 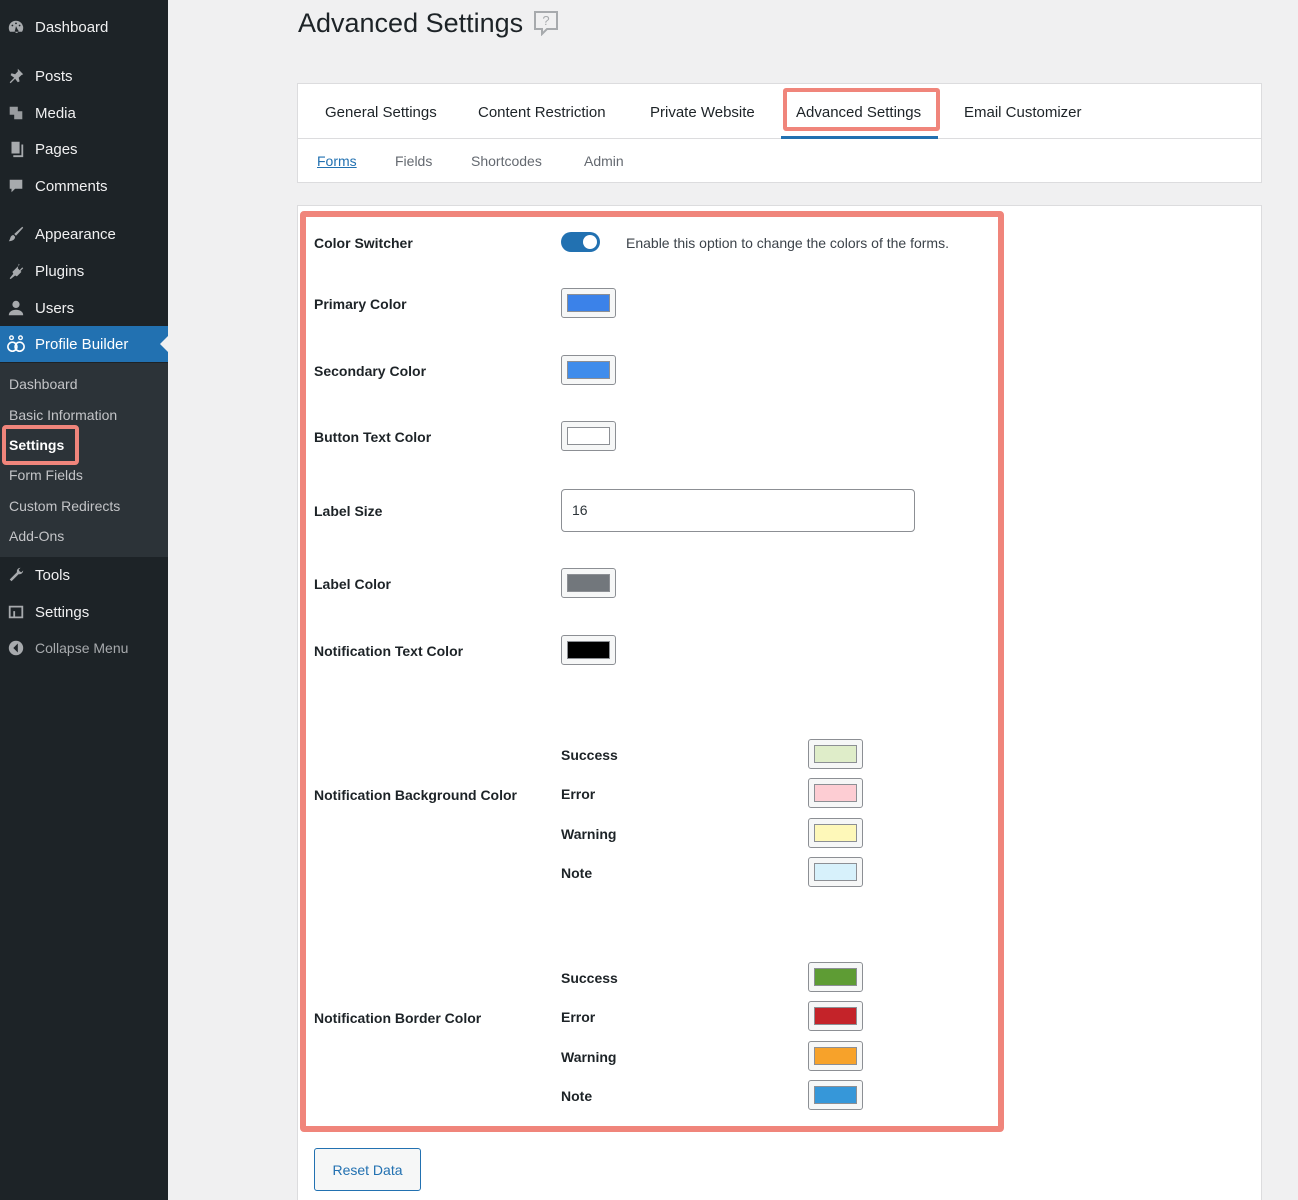 What do you see at coordinates (363, 243) in the screenshot?
I see `color-switcher-label: Color Switcher` at bounding box center [363, 243].